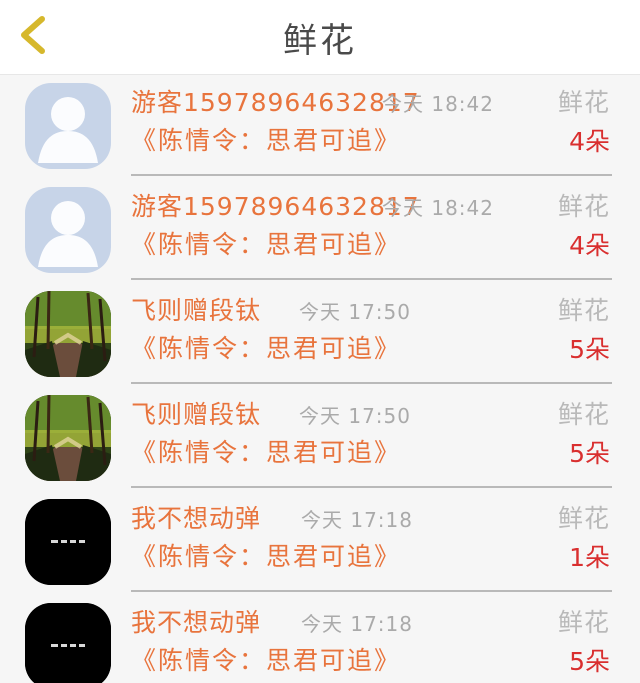 This screenshot has width=640, height=683. What do you see at coordinates (320, 639) in the screenshot?
I see `gift-record-item: 我不想动弹 今天 17:18 《陈情令：思君可追》 鲜花 5朵` at bounding box center [320, 639].